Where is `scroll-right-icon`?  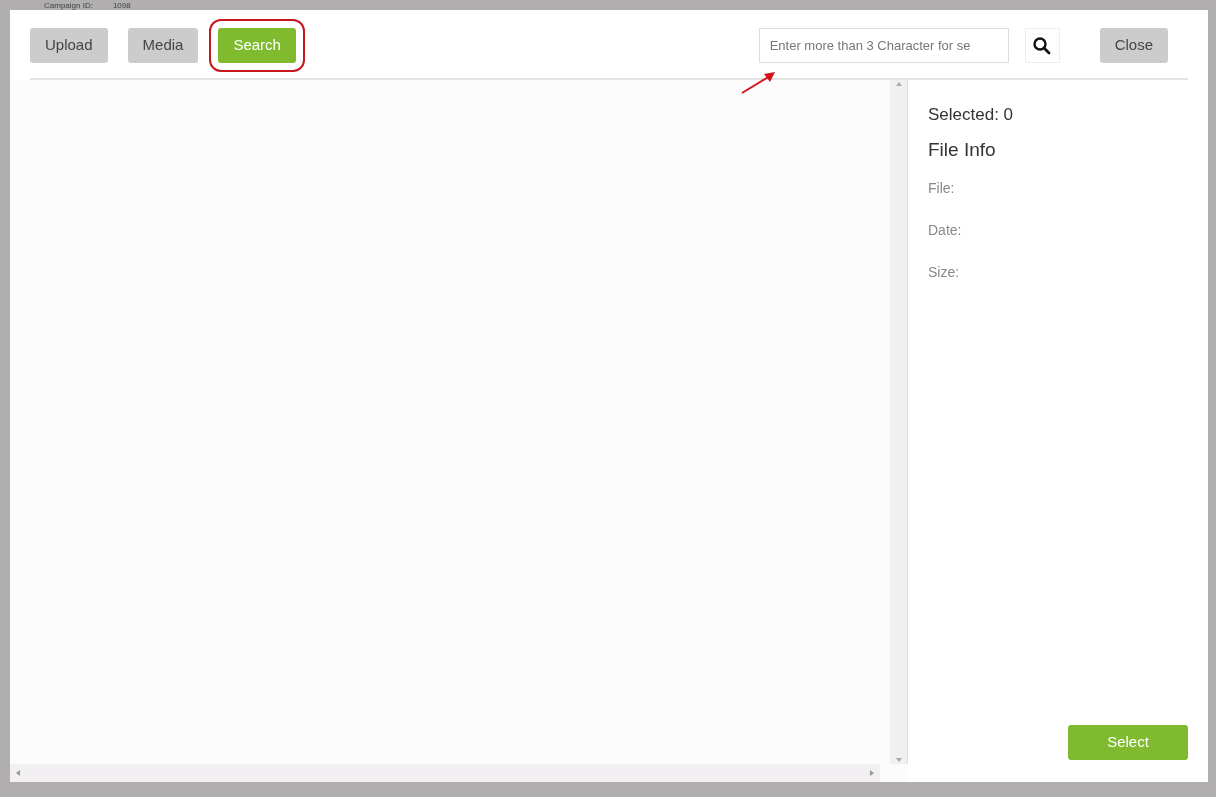
scroll-right-icon is located at coordinates (872, 773).